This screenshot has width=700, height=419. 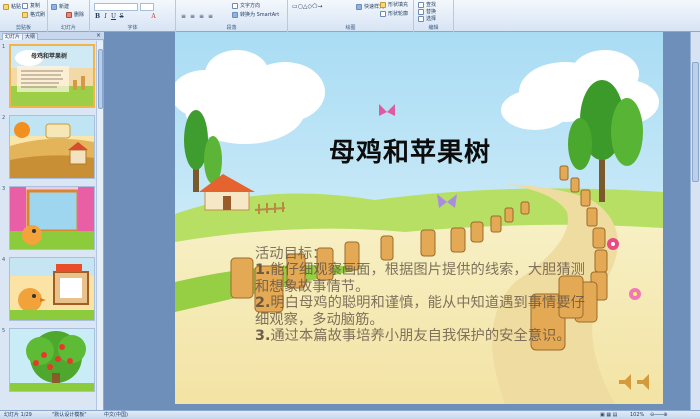 What do you see at coordinates (427, 4) in the screenshot?
I see `find-button: 查找` at bounding box center [427, 4].